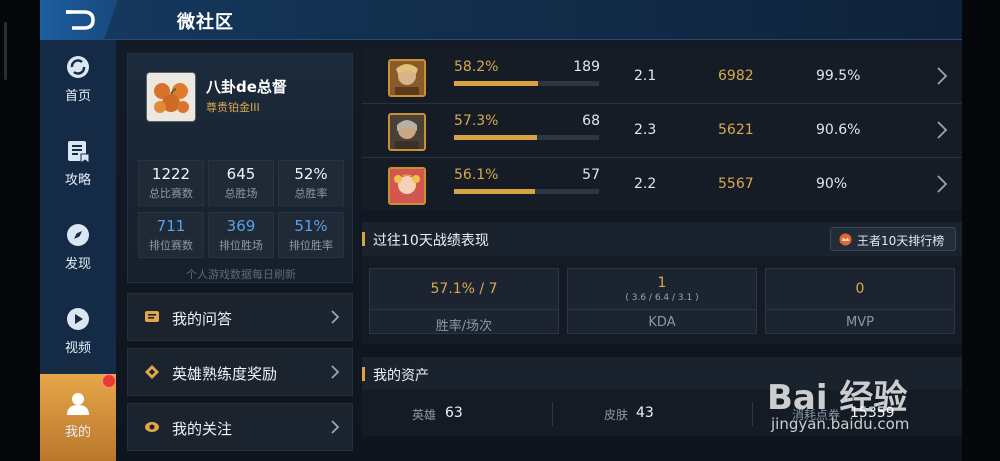  I want to click on sidebar-item-label: 首页, so click(77, 96).